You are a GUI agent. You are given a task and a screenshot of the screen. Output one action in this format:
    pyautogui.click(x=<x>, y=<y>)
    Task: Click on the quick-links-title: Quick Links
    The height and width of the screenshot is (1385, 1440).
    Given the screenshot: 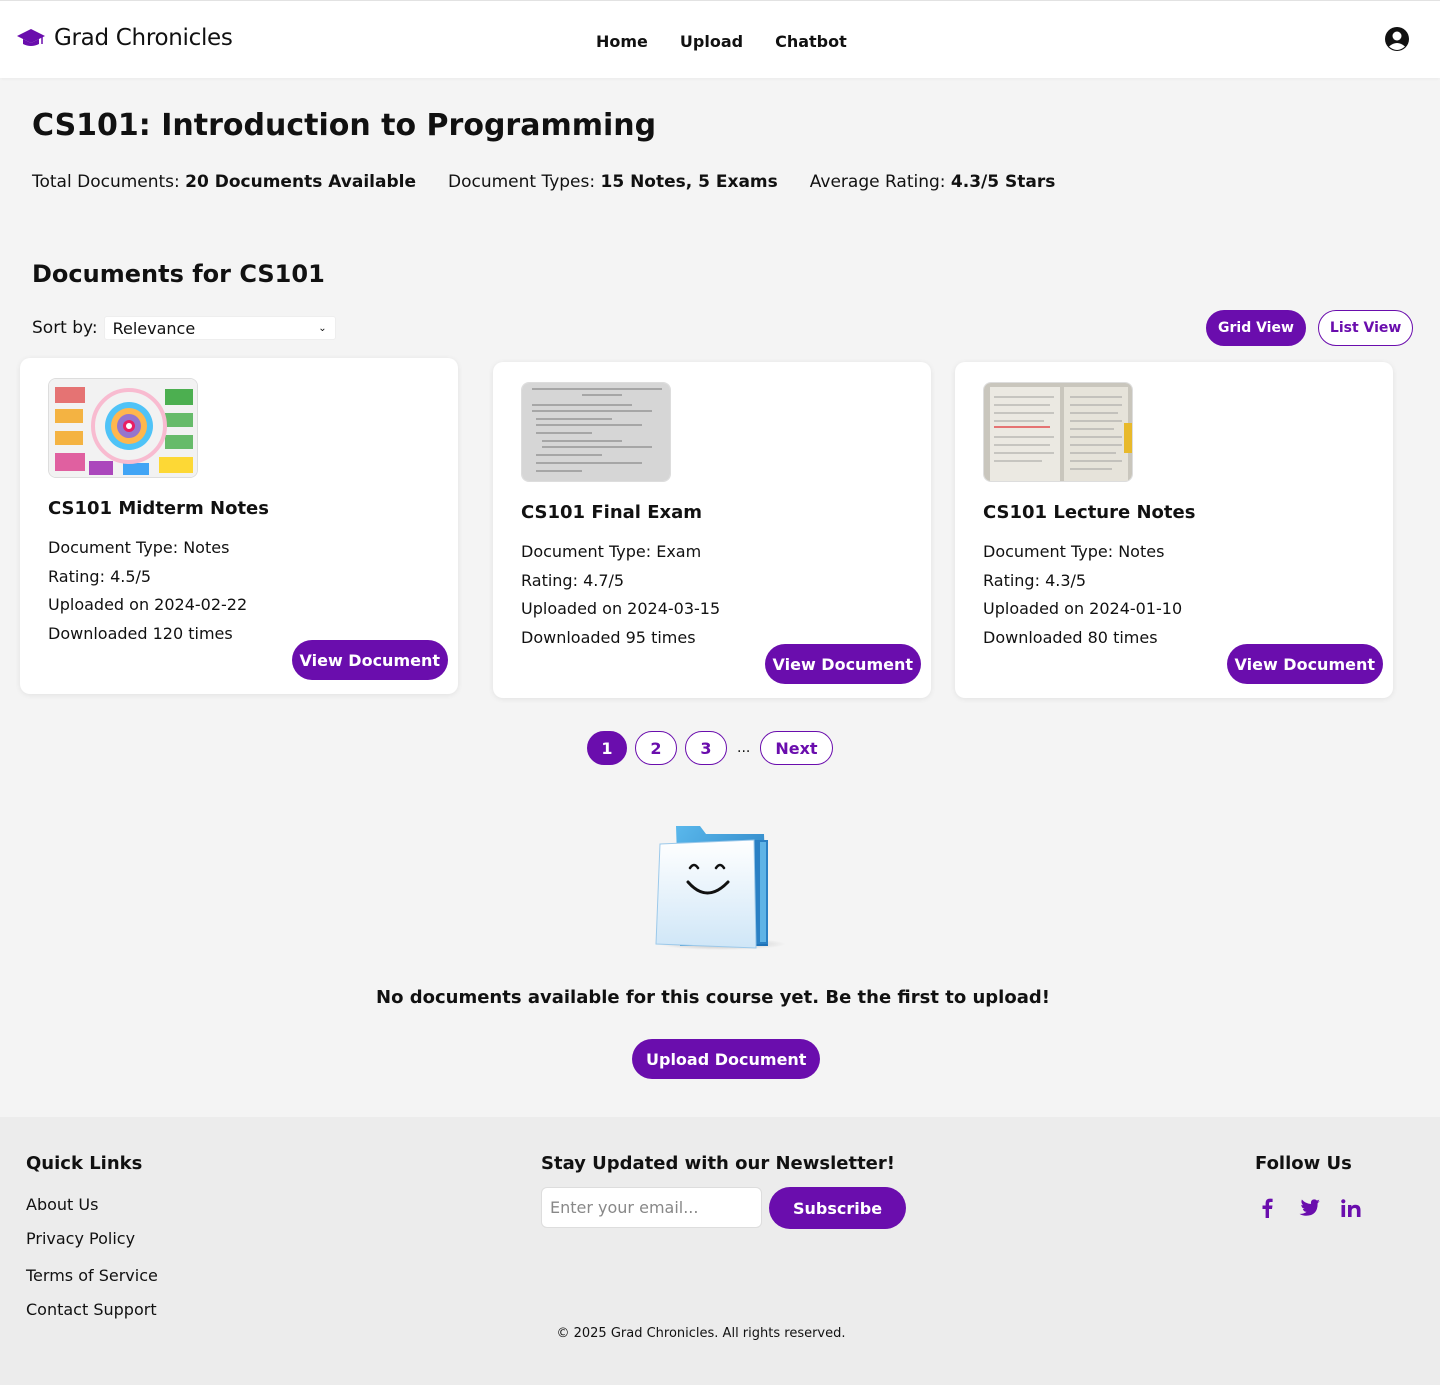 What is the action you would take?
    pyautogui.click(x=84, y=1163)
    